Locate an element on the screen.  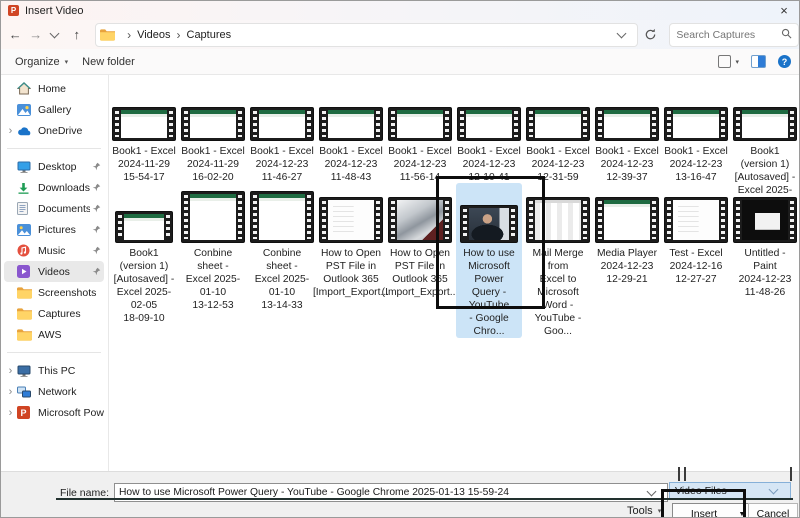
change-view-button: ▾ is located at coordinates (728, 61).